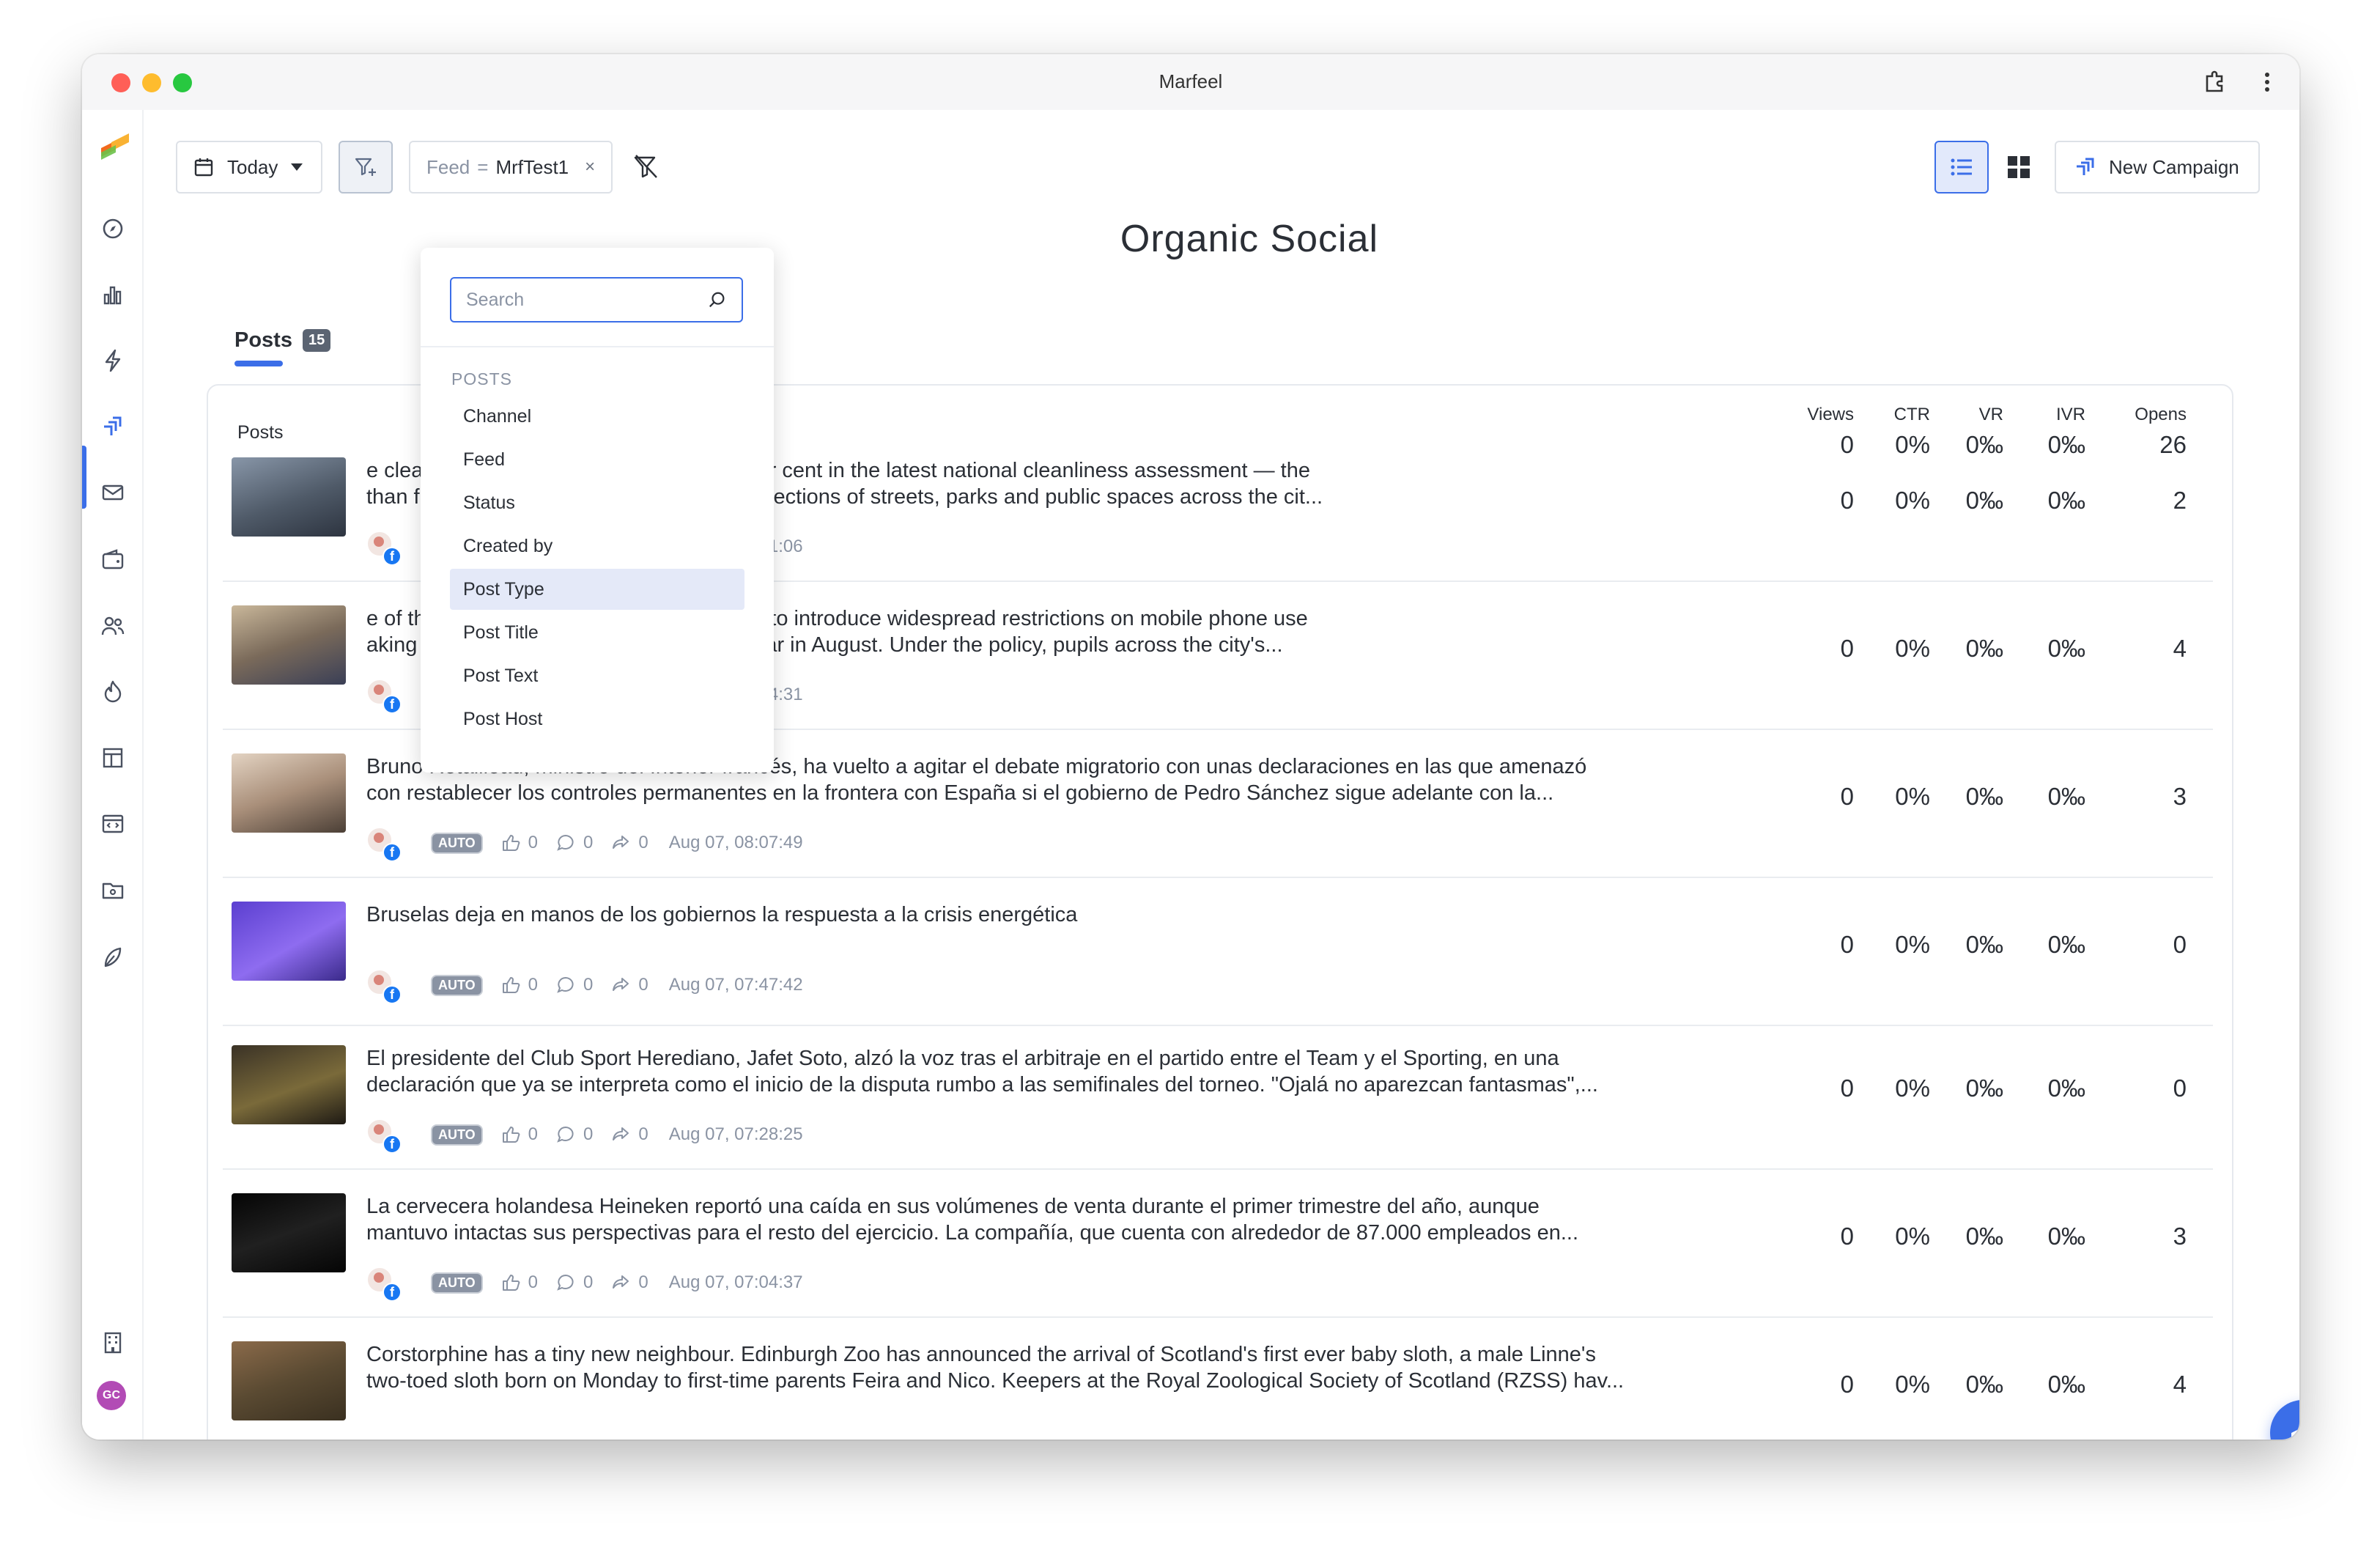 The width and height of the screenshot is (2380, 1548). Describe the element at coordinates (258, 363) in the screenshot. I see `active-tab-indicator` at that location.